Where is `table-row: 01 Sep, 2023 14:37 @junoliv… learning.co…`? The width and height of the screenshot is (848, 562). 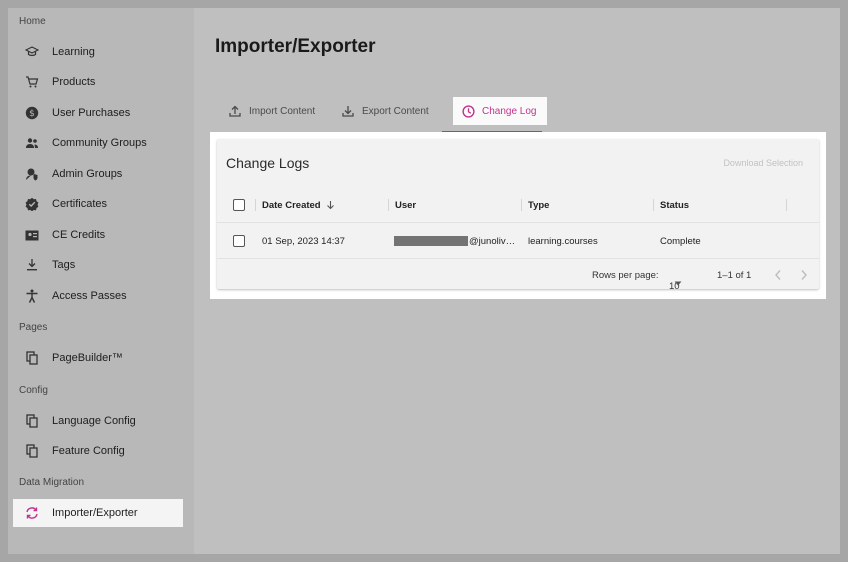
table-row: 01 Sep, 2023 14:37 @junoliv… learning.co… is located at coordinates (518, 241).